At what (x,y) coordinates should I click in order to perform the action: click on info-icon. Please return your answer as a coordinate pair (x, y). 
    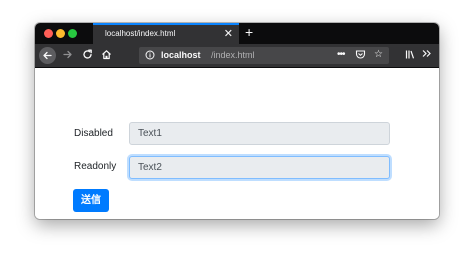
    Looking at the image, I should click on (150, 55).